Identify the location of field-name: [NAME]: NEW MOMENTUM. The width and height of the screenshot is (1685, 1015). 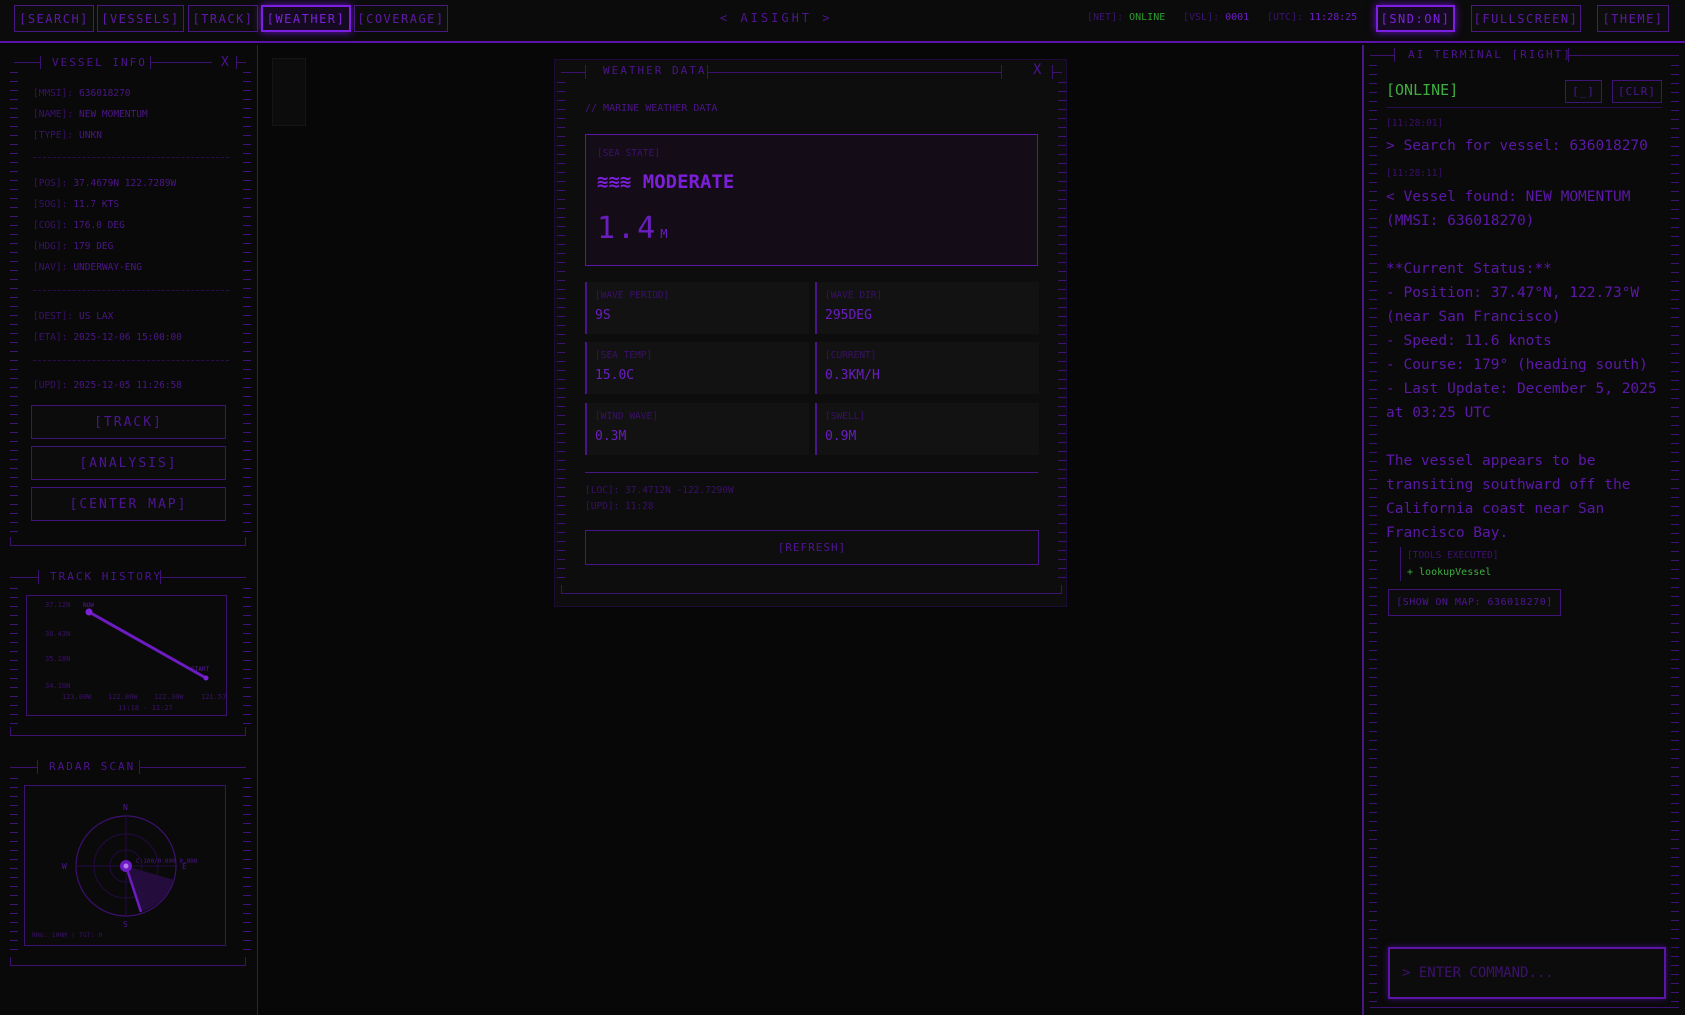
(90, 114).